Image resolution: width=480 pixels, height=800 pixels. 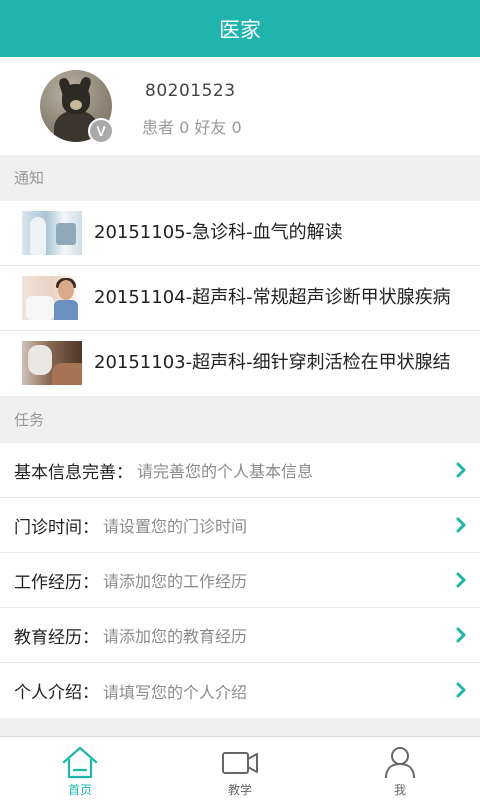 I want to click on top-bar: 医家, so click(x=240, y=28).